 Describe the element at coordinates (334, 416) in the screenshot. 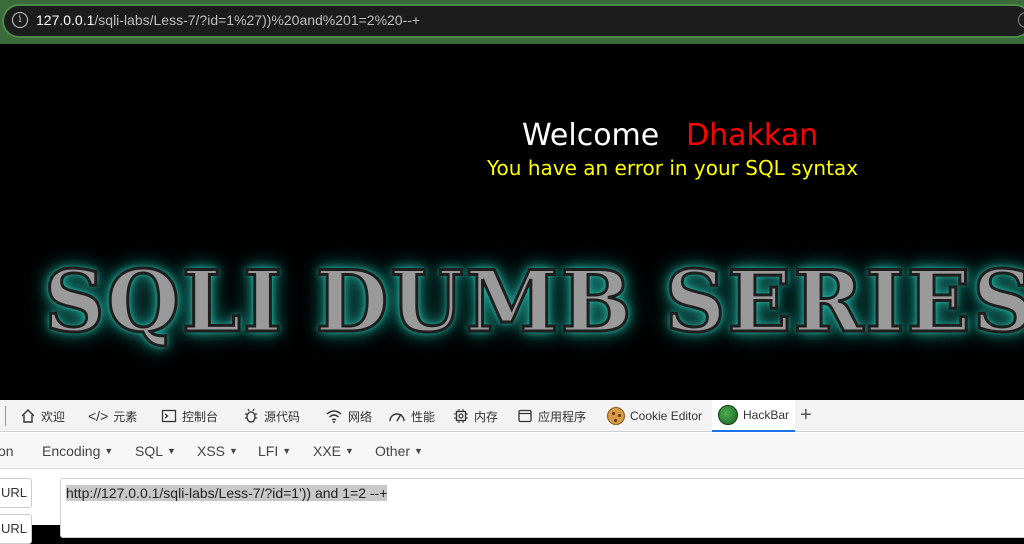

I see `wifi-icon` at that location.